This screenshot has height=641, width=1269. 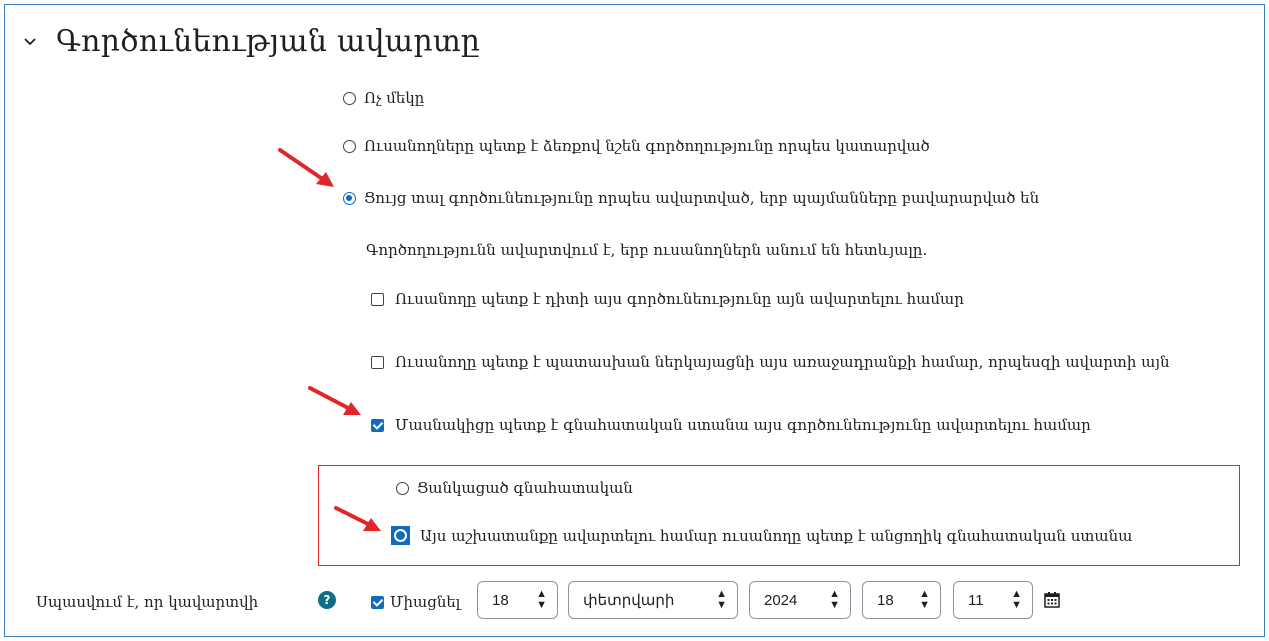 What do you see at coordinates (377, 362) in the screenshot?
I see `checkbox-submit` at bounding box center [377, 362].